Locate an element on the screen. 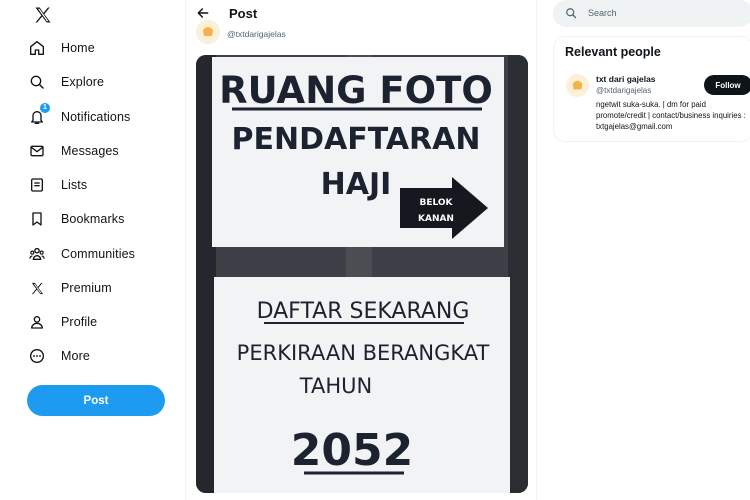  nav-item-lists: Lists is located at coordinates (57, 185).